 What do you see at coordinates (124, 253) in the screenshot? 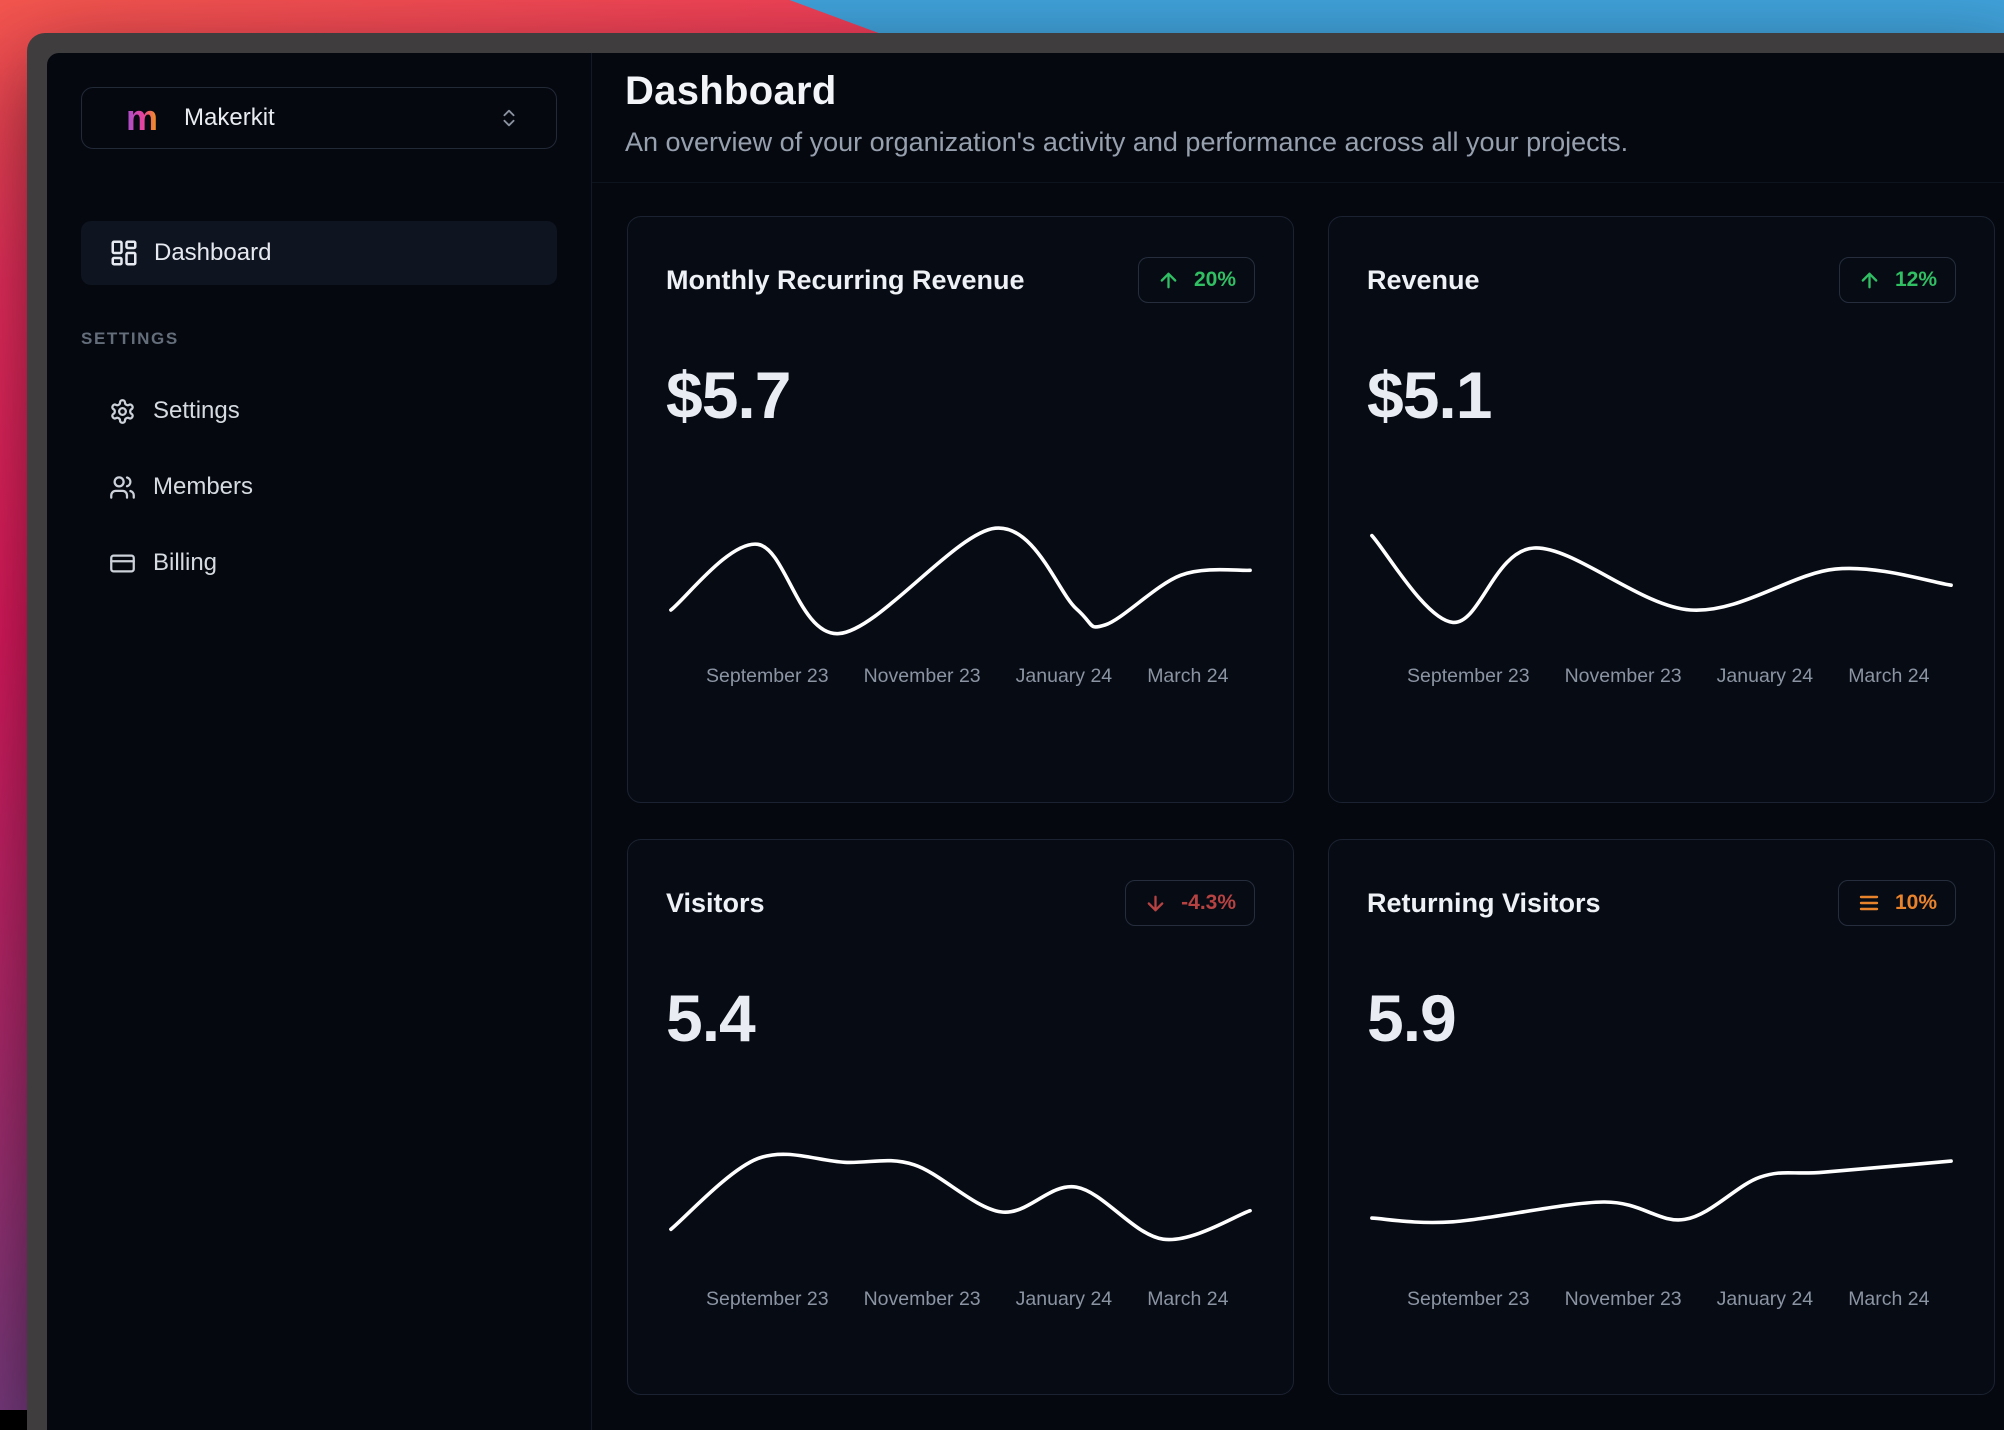
I see `layout-dashboard-icon` at bounding box center [124, 253].